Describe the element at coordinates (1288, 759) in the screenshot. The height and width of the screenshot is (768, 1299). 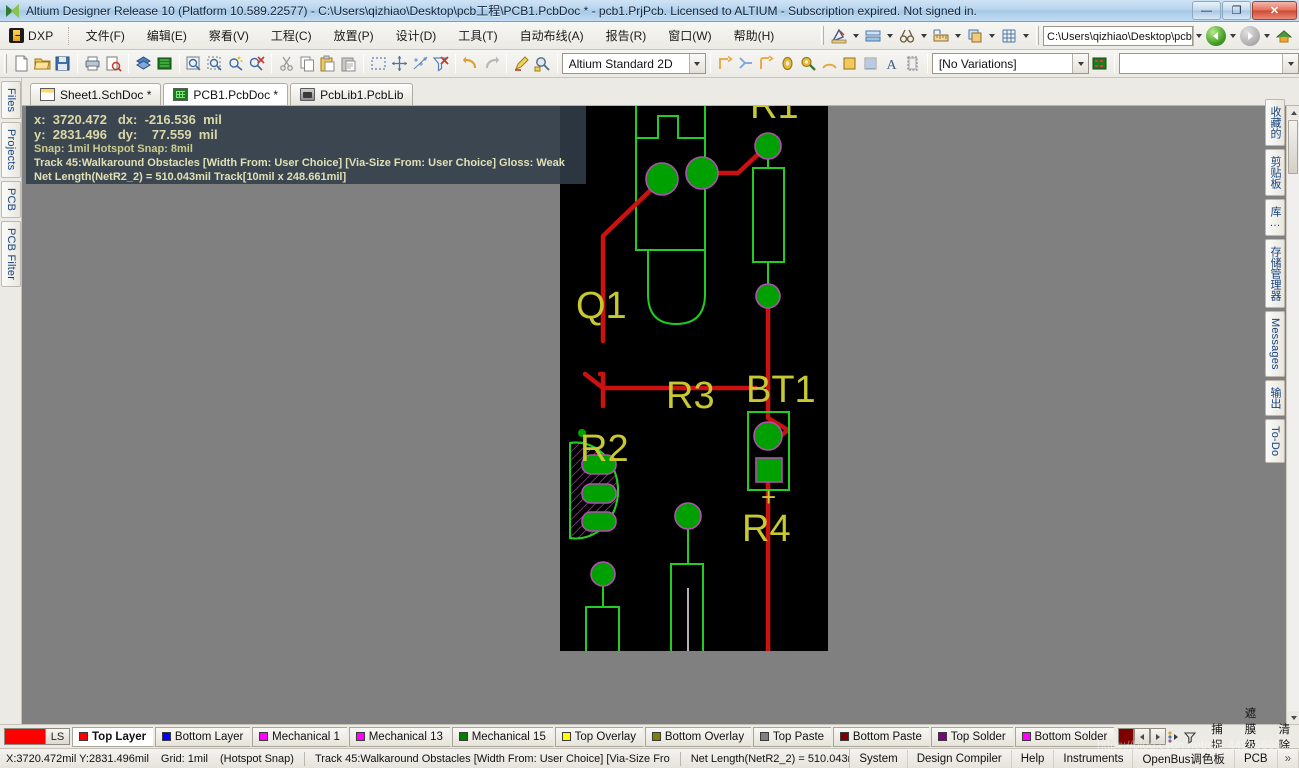
I see `panel-button-more: »` at that location.